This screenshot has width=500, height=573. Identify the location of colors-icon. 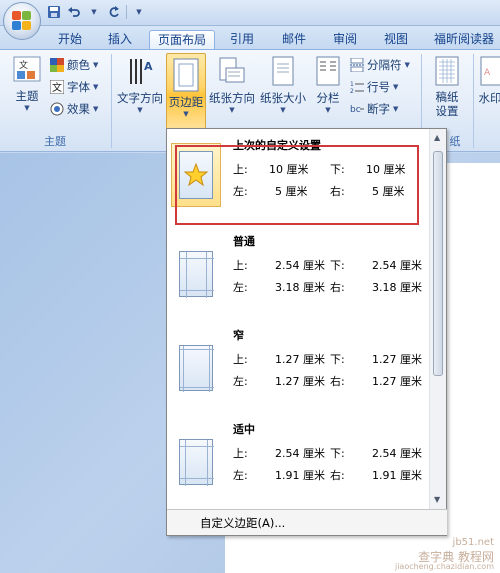
(57, 65).